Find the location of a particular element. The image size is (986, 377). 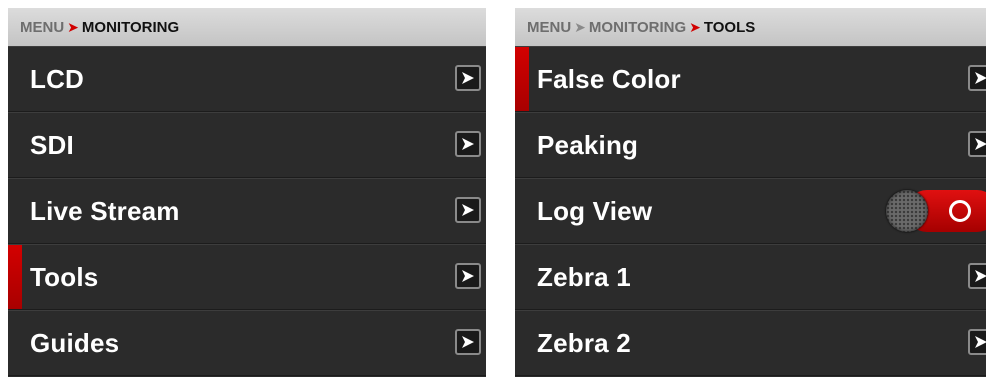

menu-item-label: LCD is located at coordinates (57, 78).